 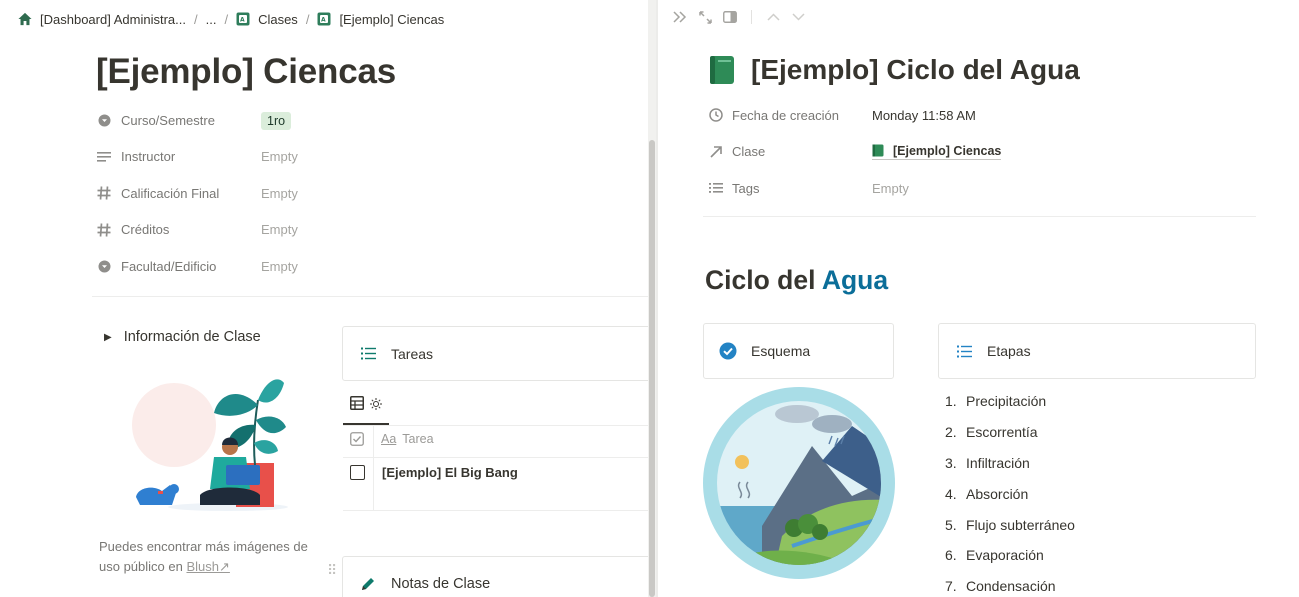 I want to click on relation-arrow-icon, so click(x=716, y=152).